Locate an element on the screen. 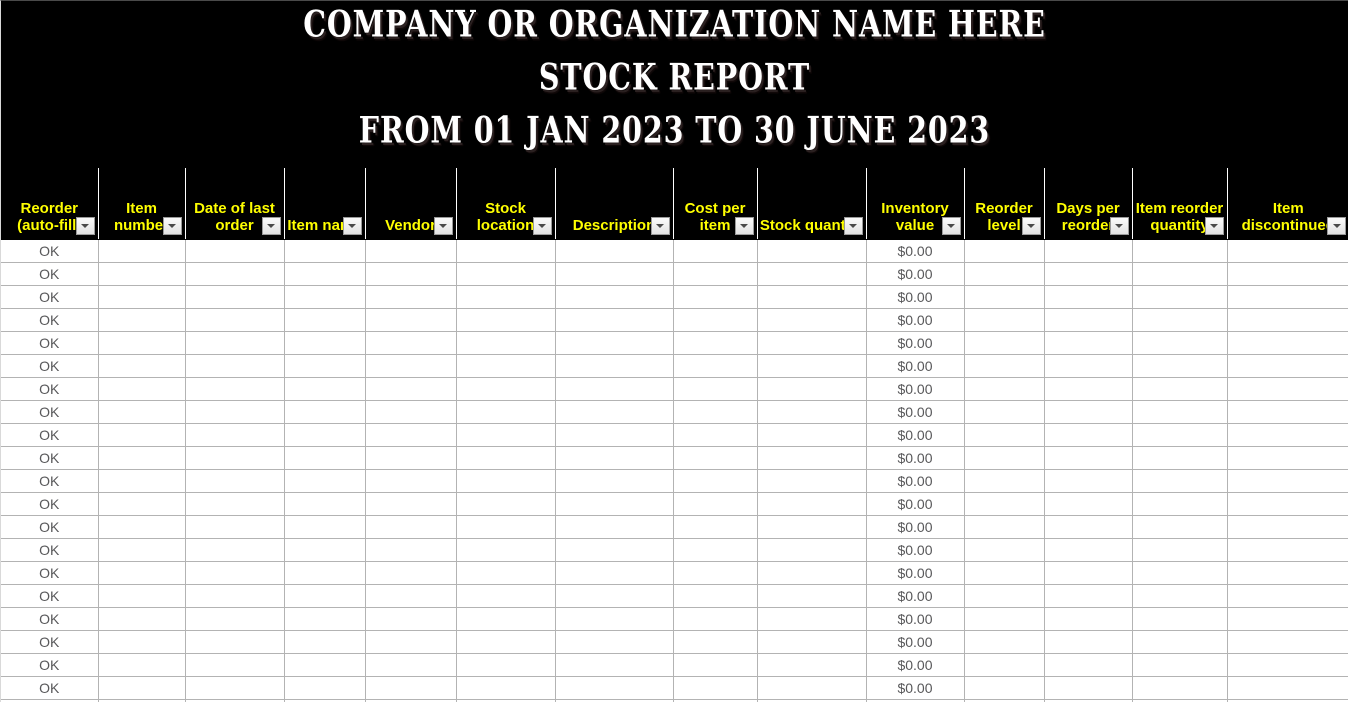  column-header-discontinued: Item discontinued is located at coordinates (1287, 204).